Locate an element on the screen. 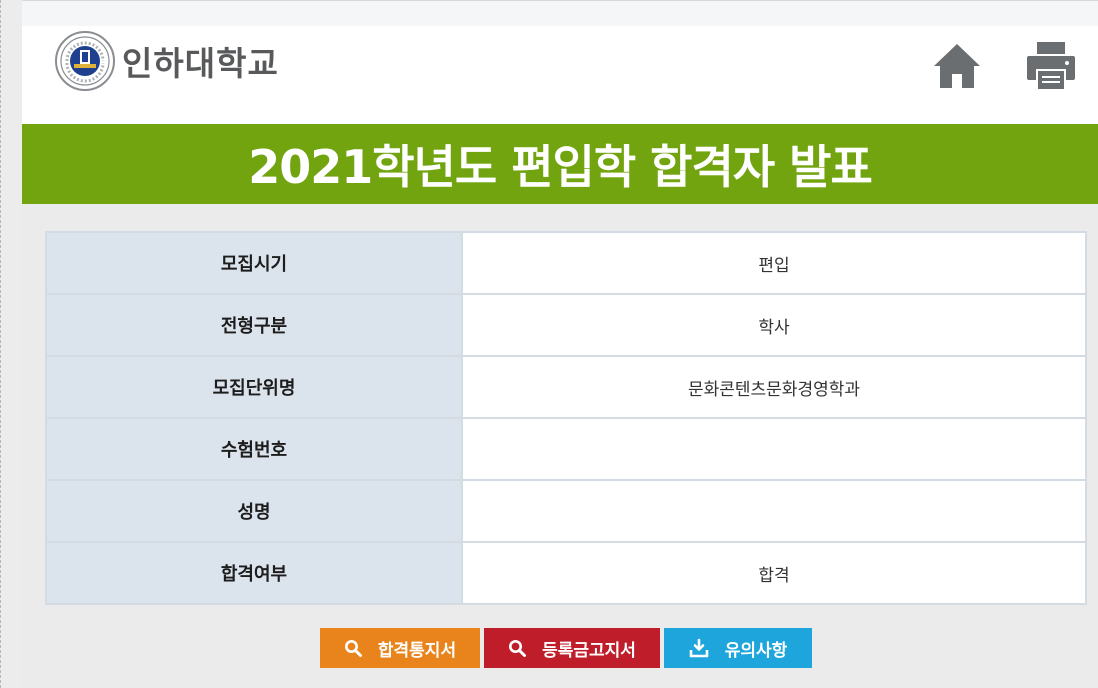  row-value: 문화콘텐츠문화경영학과 is located at coordinates (774, 387).